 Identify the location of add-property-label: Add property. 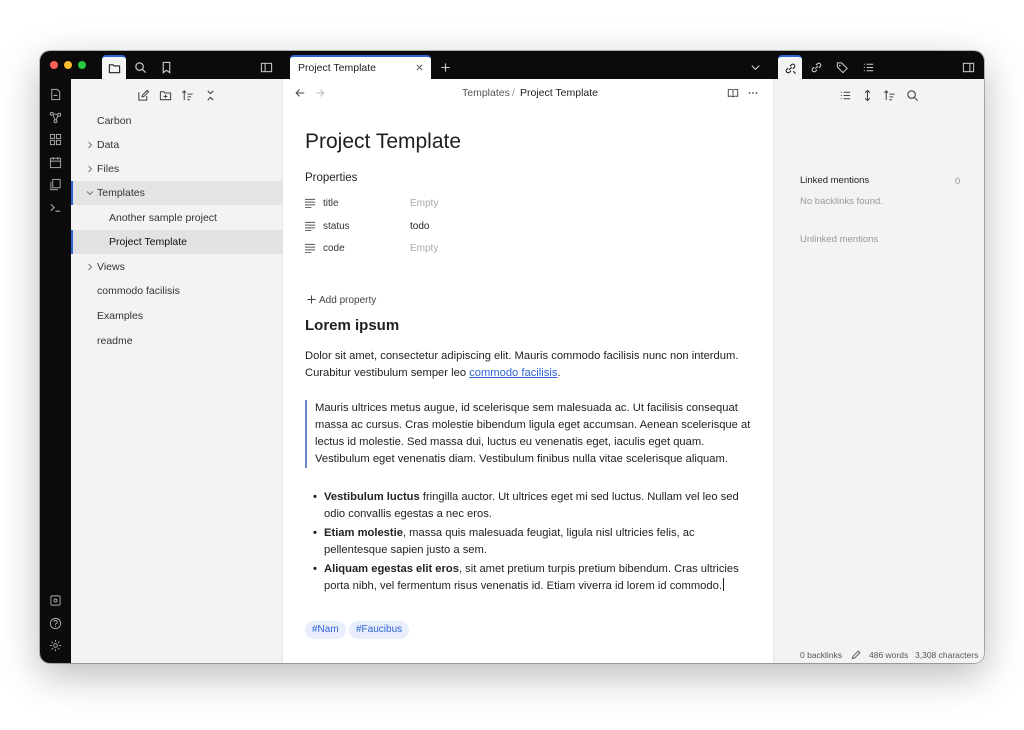
(348, 300).